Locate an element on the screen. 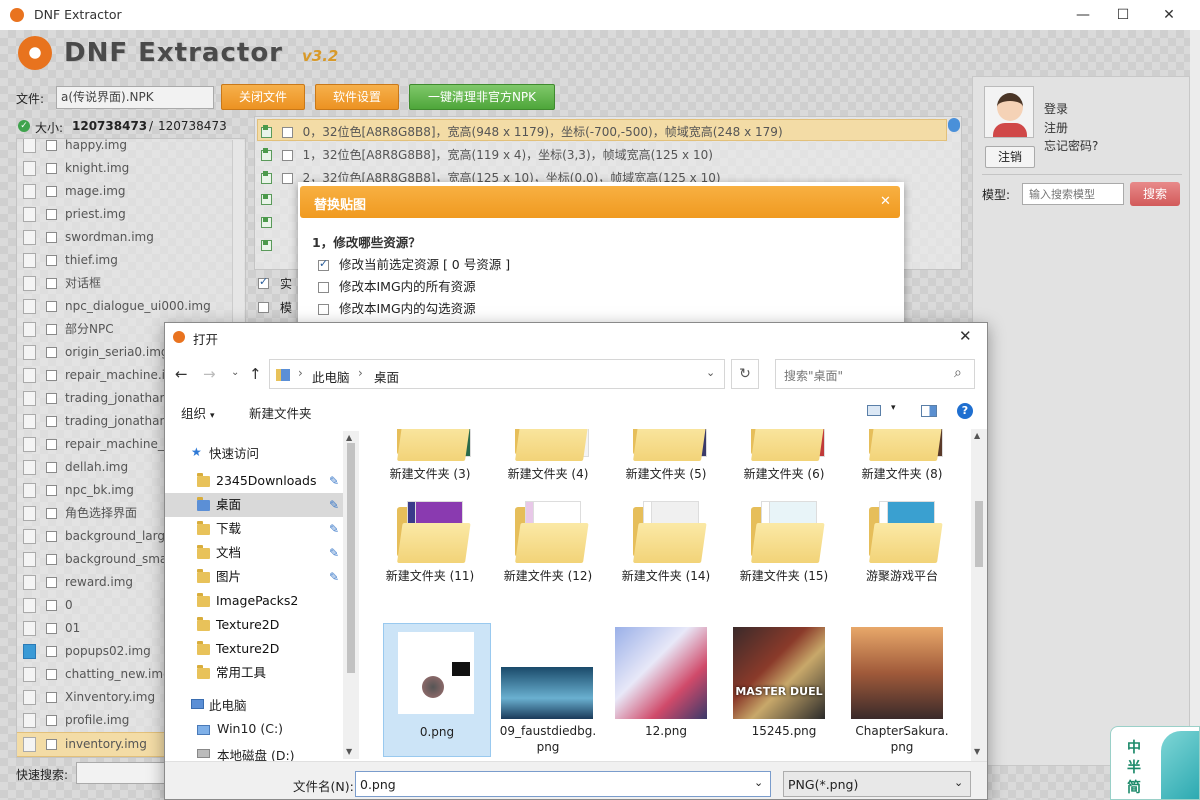 The image size is (1200, 800). model-search-button: 搜索 is located at coordinates (1155, 194).